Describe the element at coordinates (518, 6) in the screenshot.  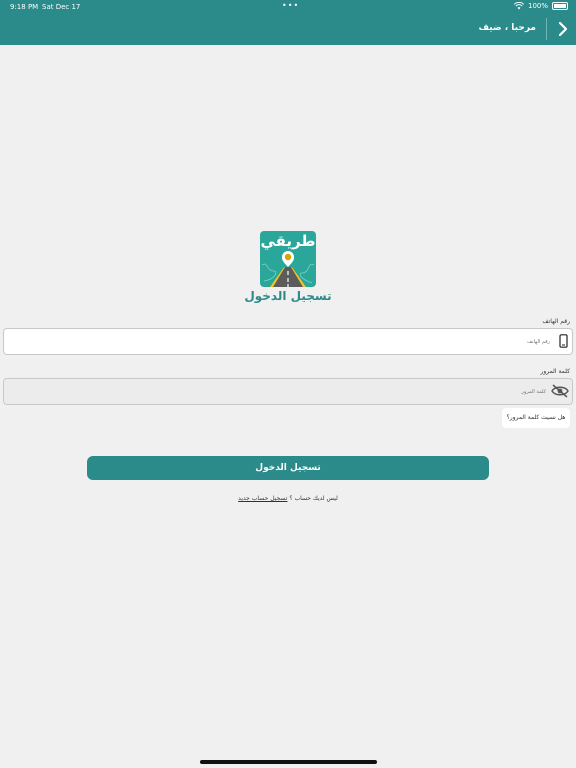
I see `wifi-icon` at that location.